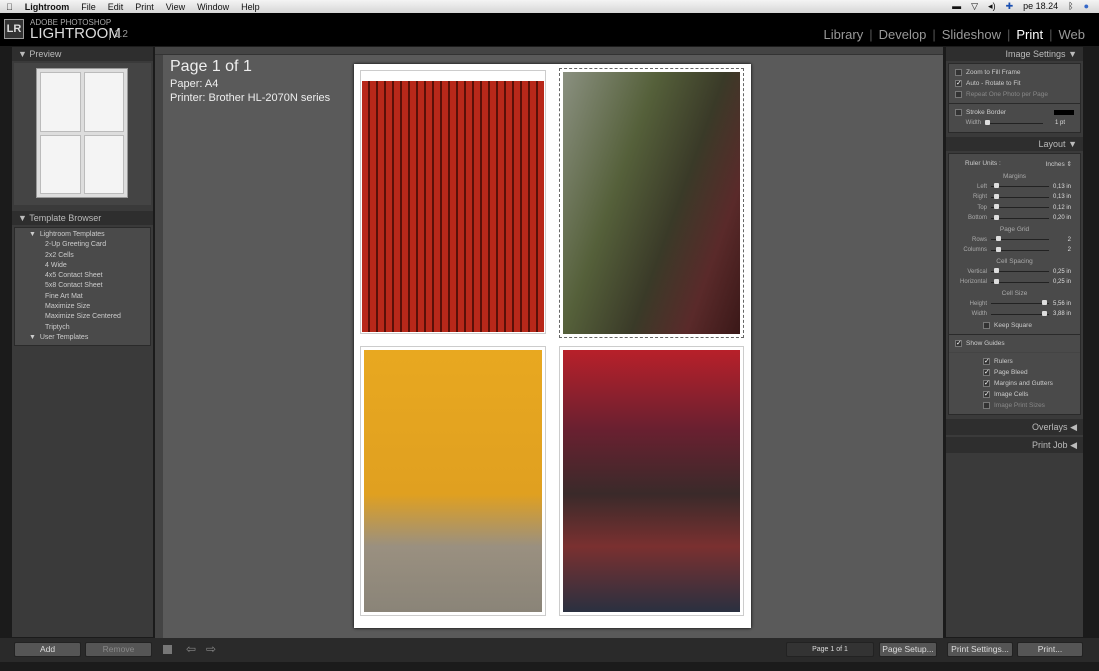  Describe the element at coordinates (1064, 112) in the screenshot. I see `stroke-color-swatch` at that location.